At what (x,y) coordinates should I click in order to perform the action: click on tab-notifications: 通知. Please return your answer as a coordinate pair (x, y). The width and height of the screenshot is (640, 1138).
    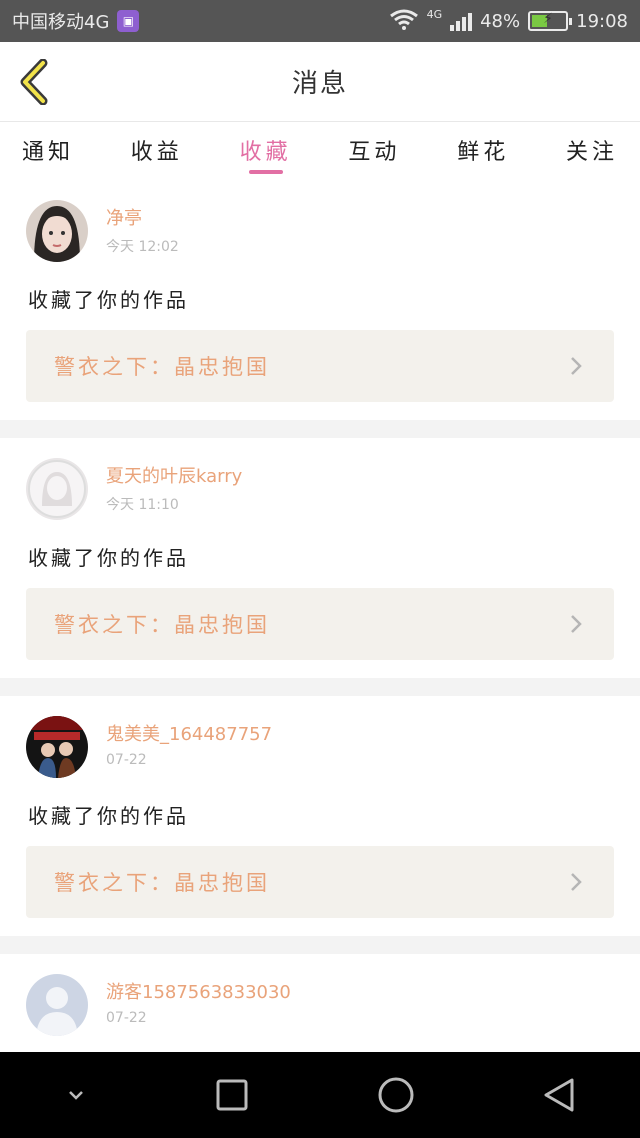
    Looking at the image, I should click on (48, 150).